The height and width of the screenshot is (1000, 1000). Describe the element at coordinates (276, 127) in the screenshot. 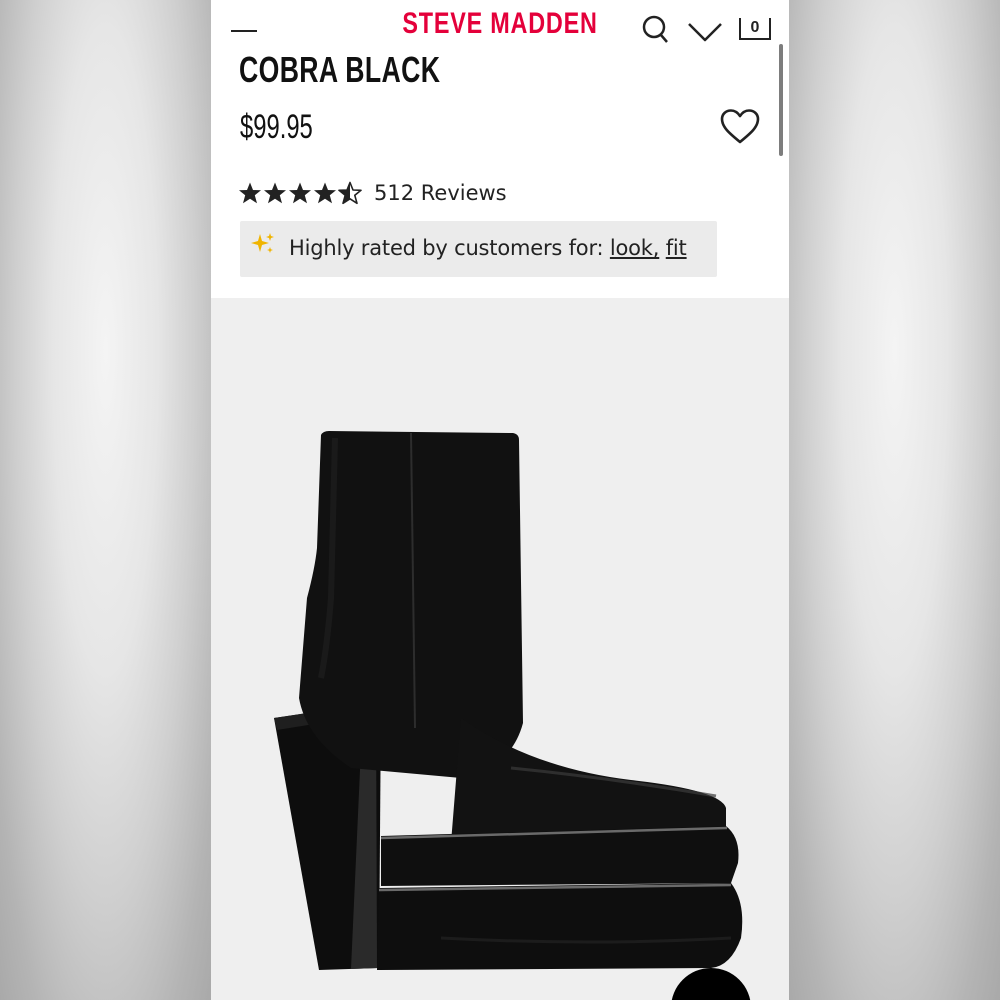

I see `product-price: $99.95` at that location.